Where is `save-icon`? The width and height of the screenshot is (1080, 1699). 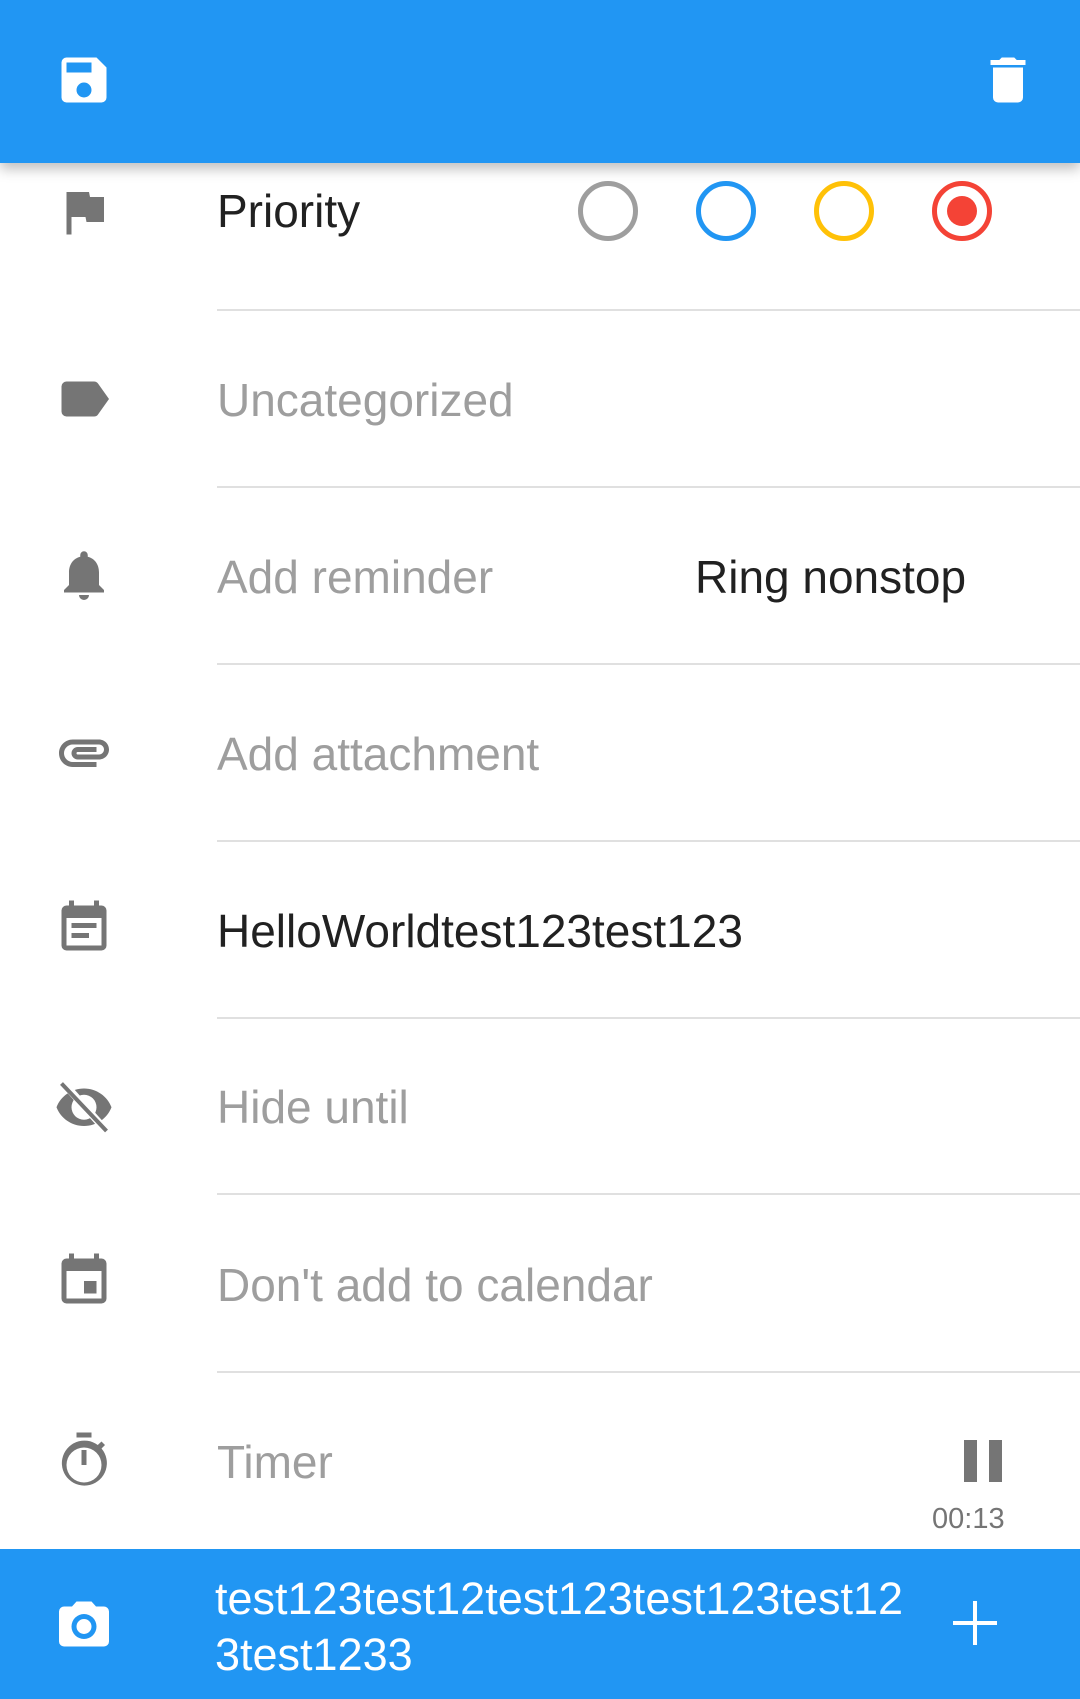 save-icon is located at coordinates (84, 80).